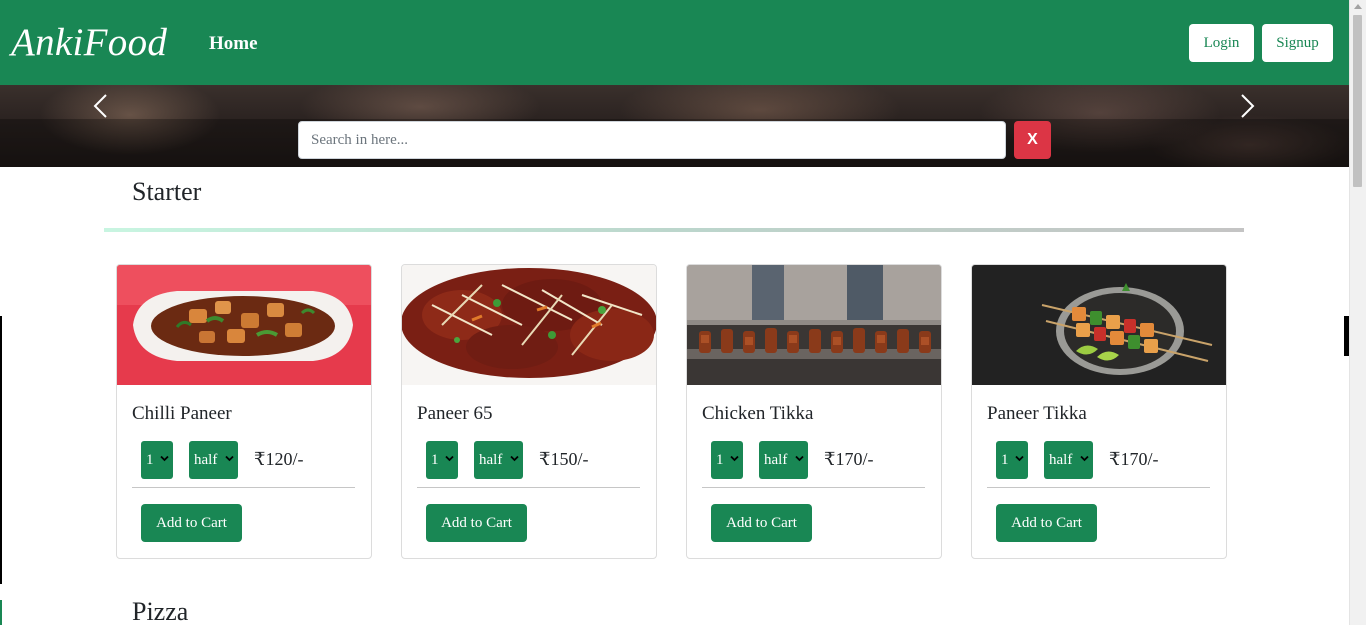 The width and height of the screenshot is (1366, 625). What do you see at coordinates (455, 413) in the screenshot?
I see `food-name: Paneer 65` at bounding box center [455, 413].